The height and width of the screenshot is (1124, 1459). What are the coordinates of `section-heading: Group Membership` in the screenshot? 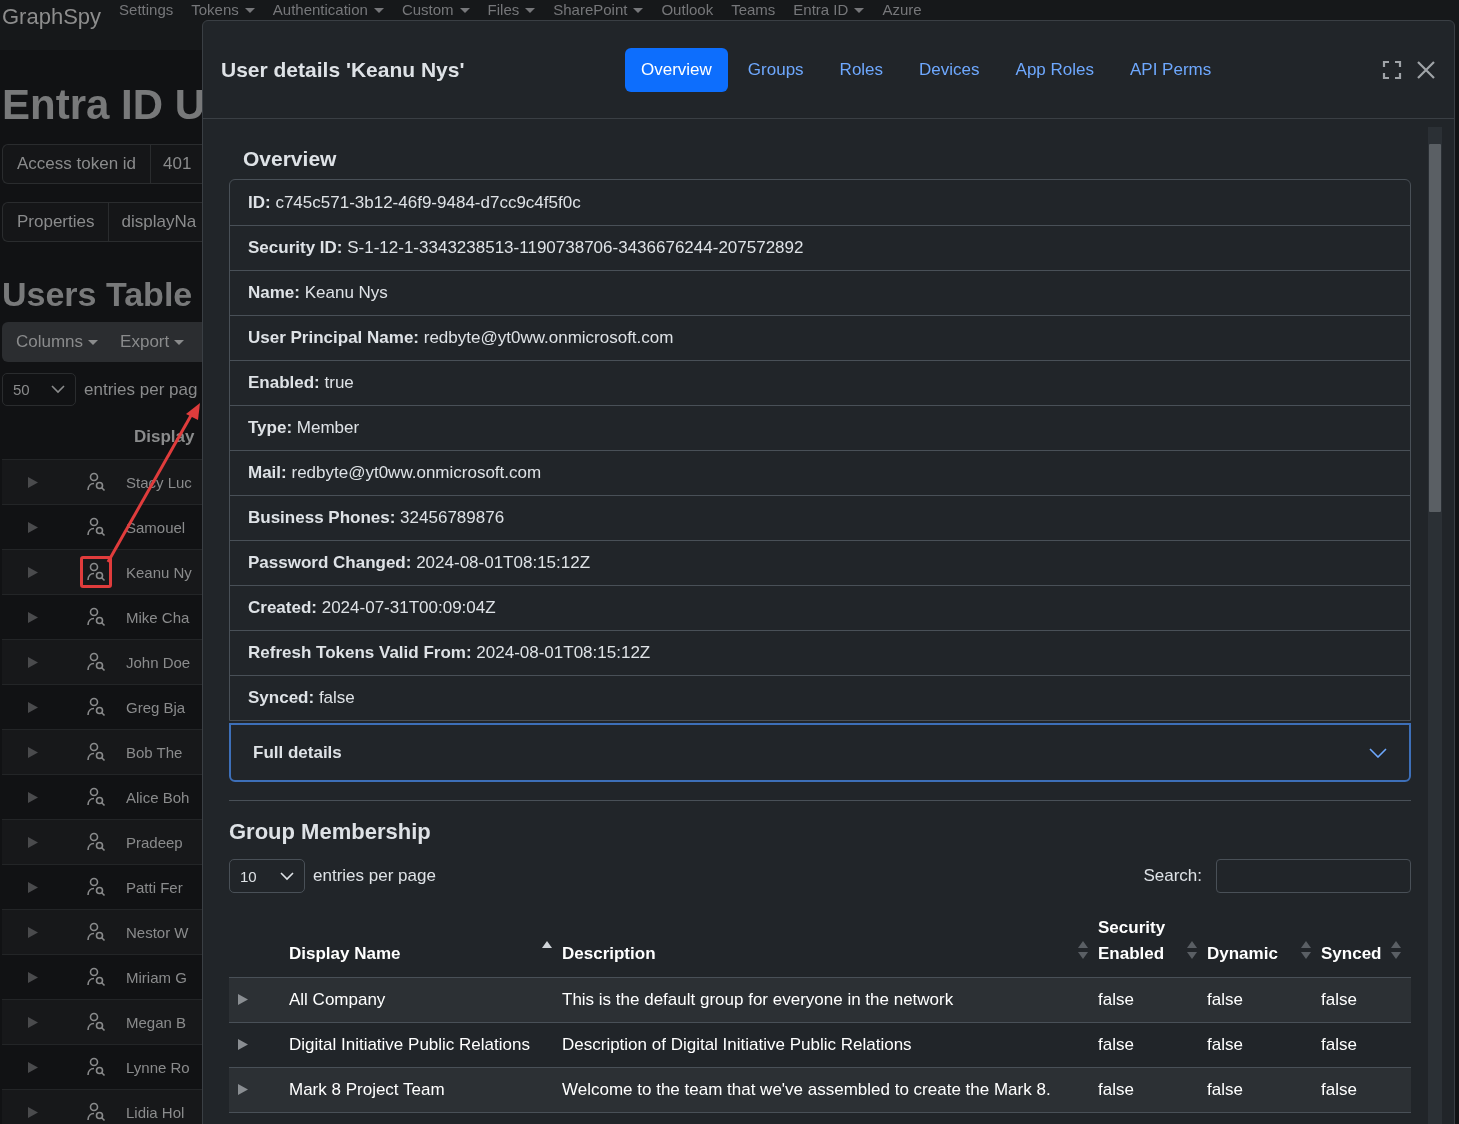 It's located at (330, 832).